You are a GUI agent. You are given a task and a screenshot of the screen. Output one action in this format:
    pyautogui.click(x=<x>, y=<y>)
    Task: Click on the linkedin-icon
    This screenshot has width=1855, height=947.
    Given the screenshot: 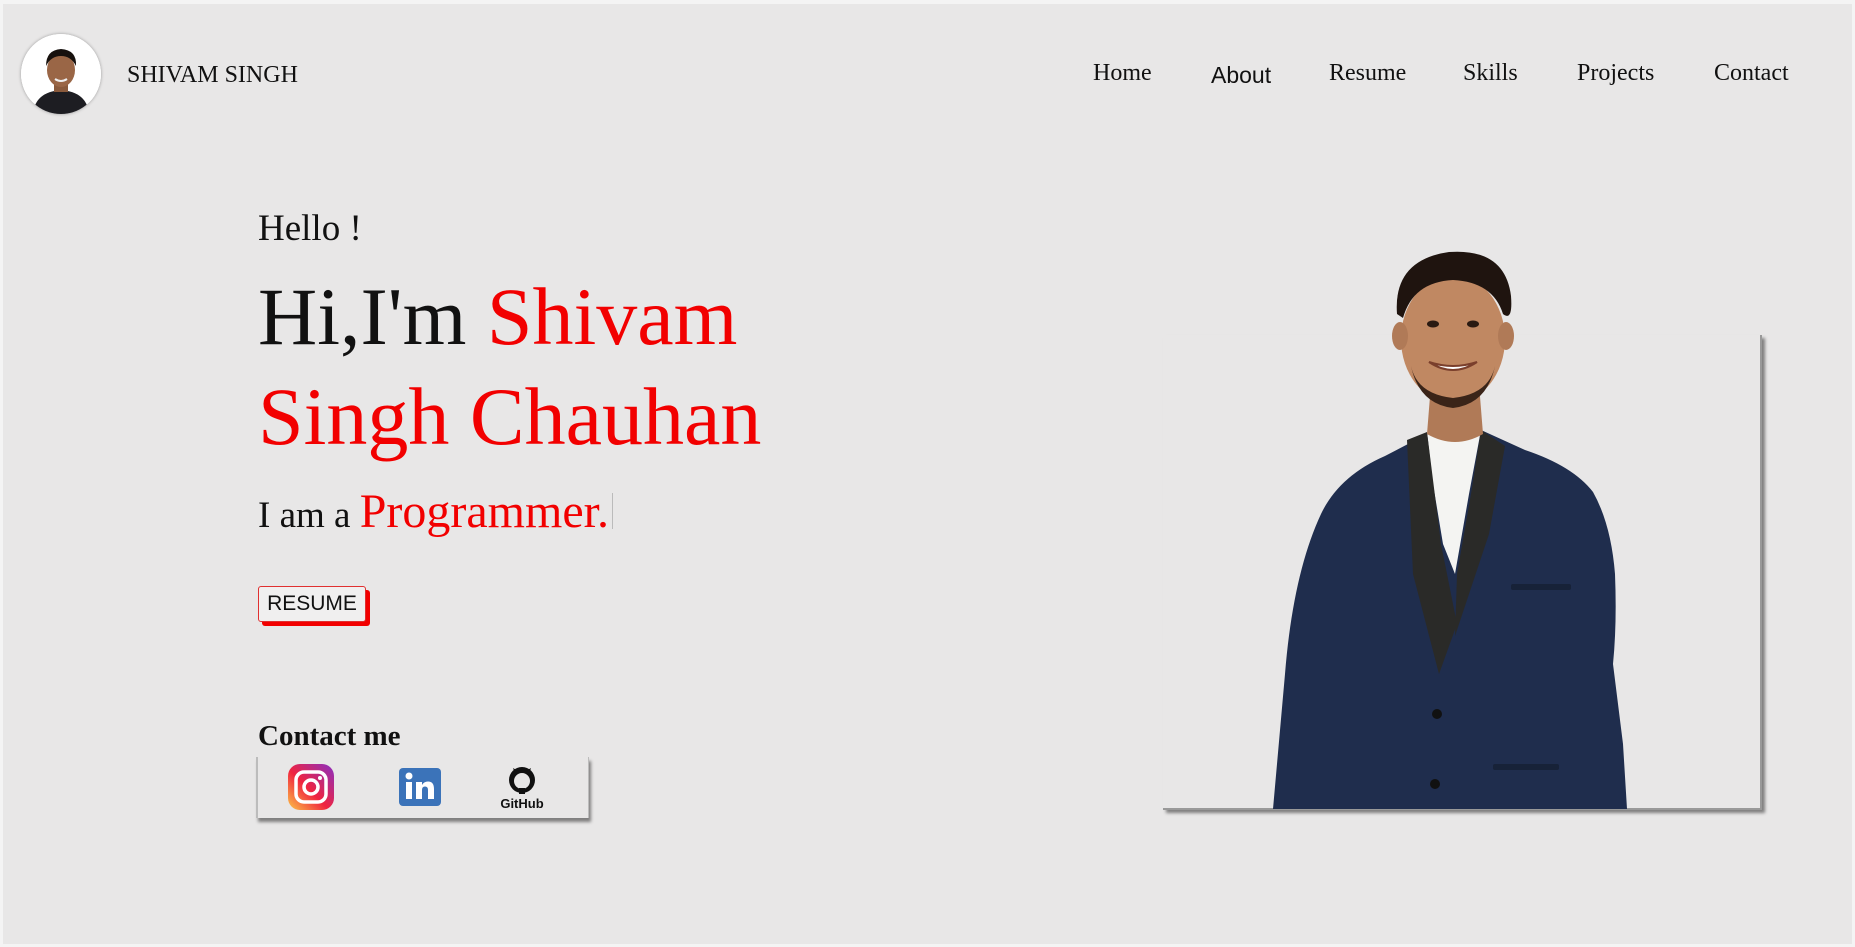 What is the action you would take?
    pyautogui.click(x=420, y=787)
    